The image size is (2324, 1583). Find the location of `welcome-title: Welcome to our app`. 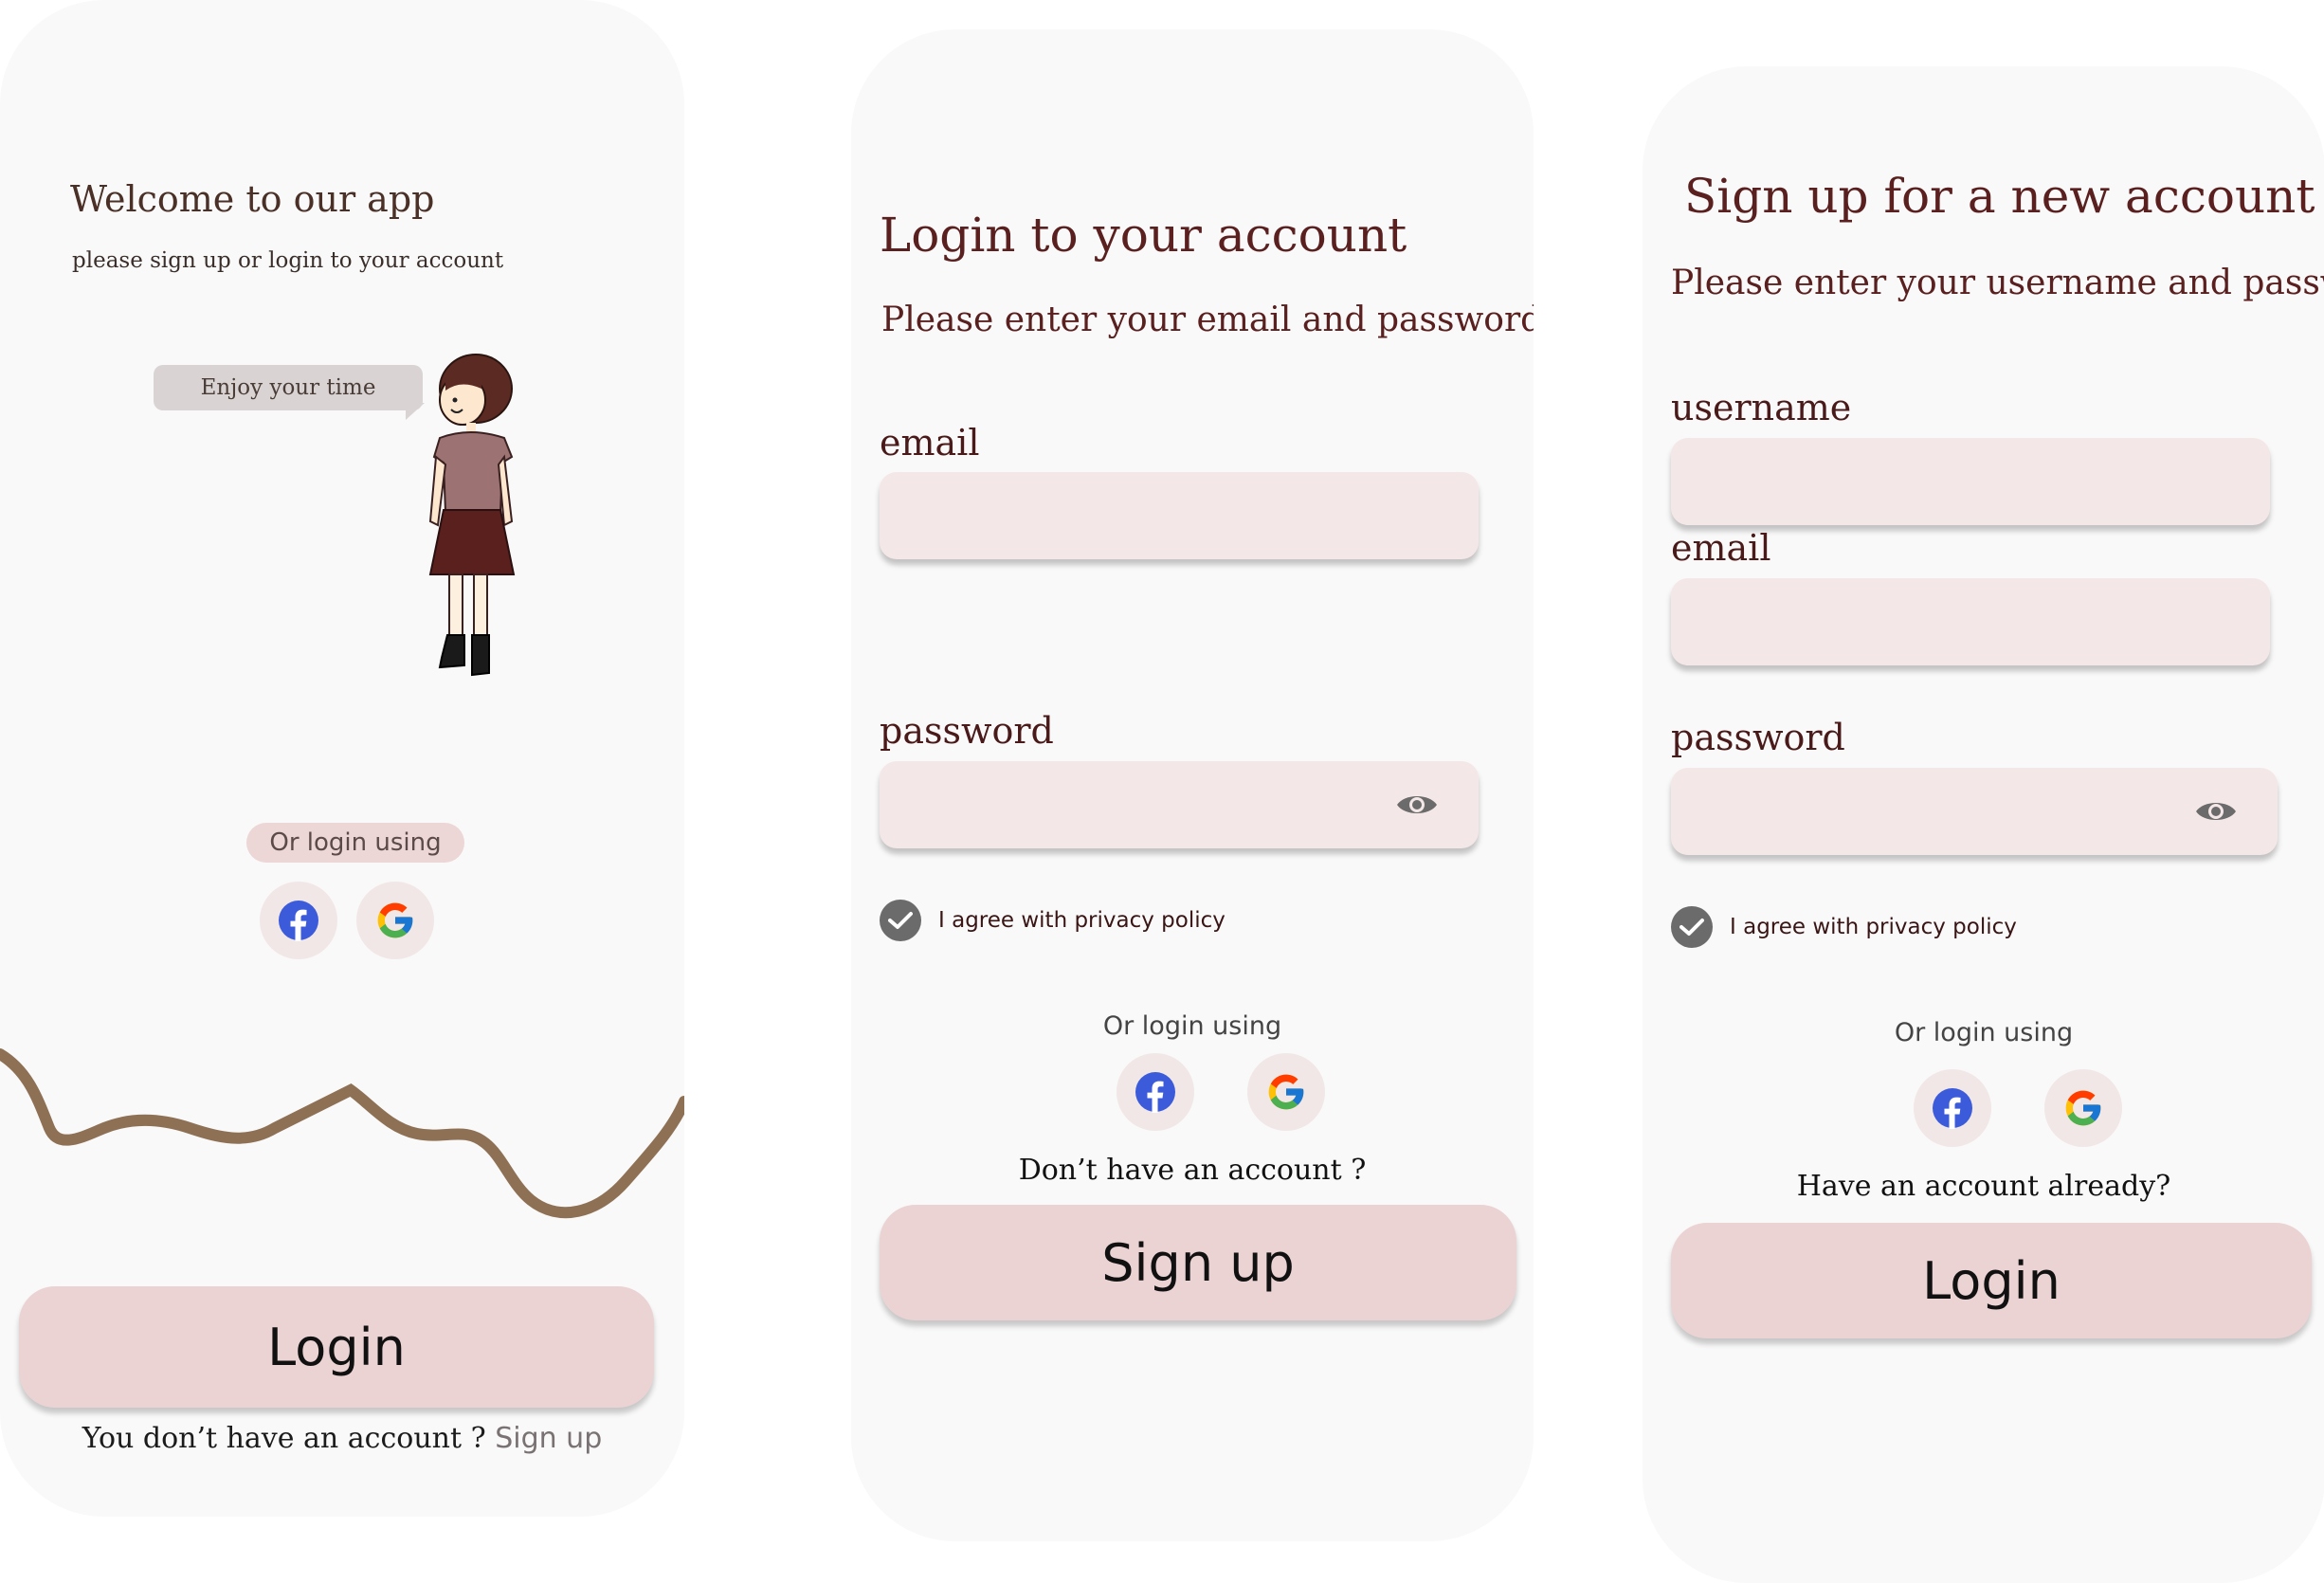

welcome-title: Welcome to our app is located at coordinates (253, 199).